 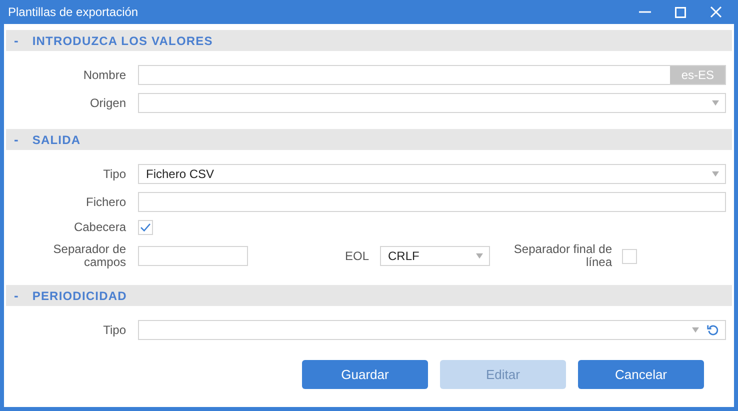 I want to click on field-label: Fichero, so click(x=105, y=202).